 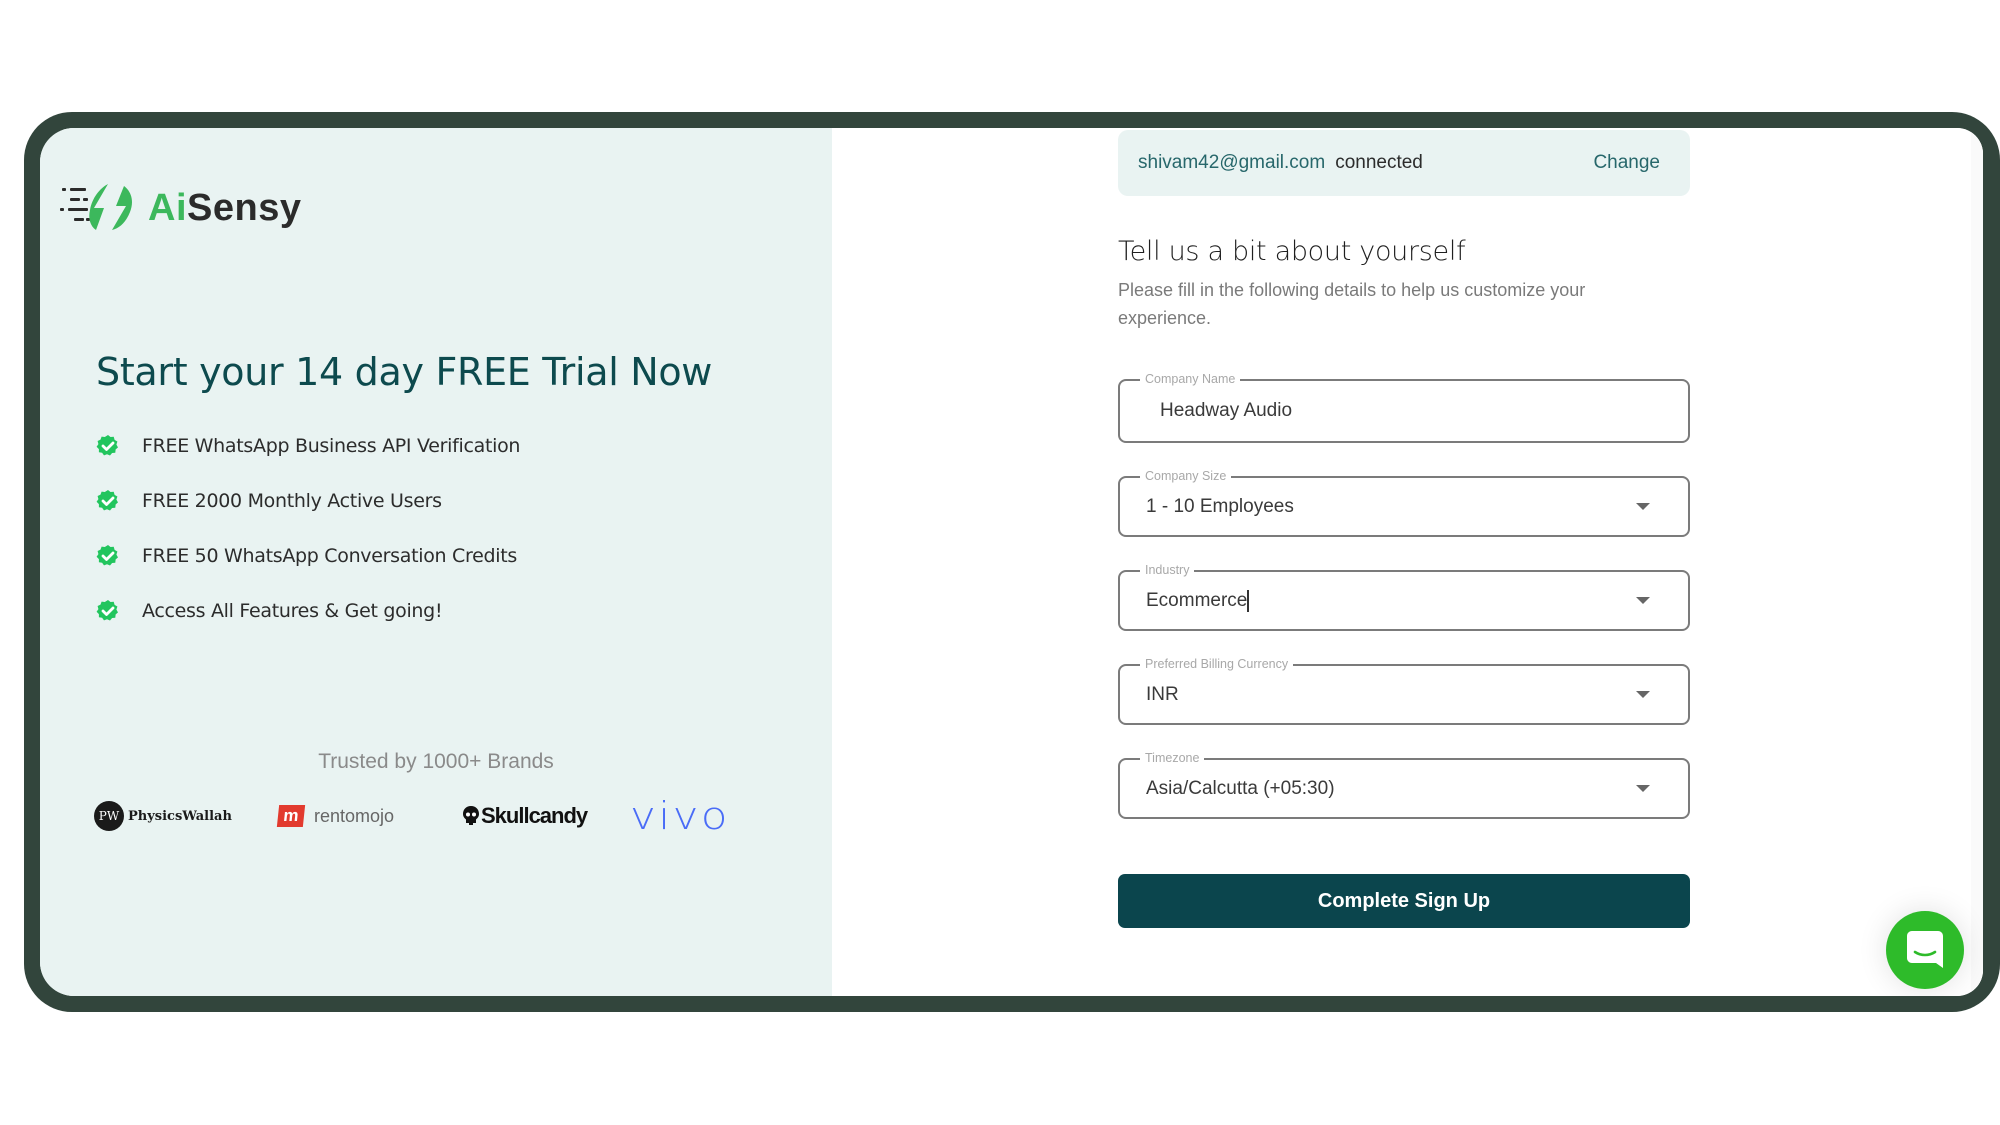 What do you see at coordinates (1162, 694) in the screenshot?
I see `billing-currency-value: INR` at bounding box center [1162, 694].